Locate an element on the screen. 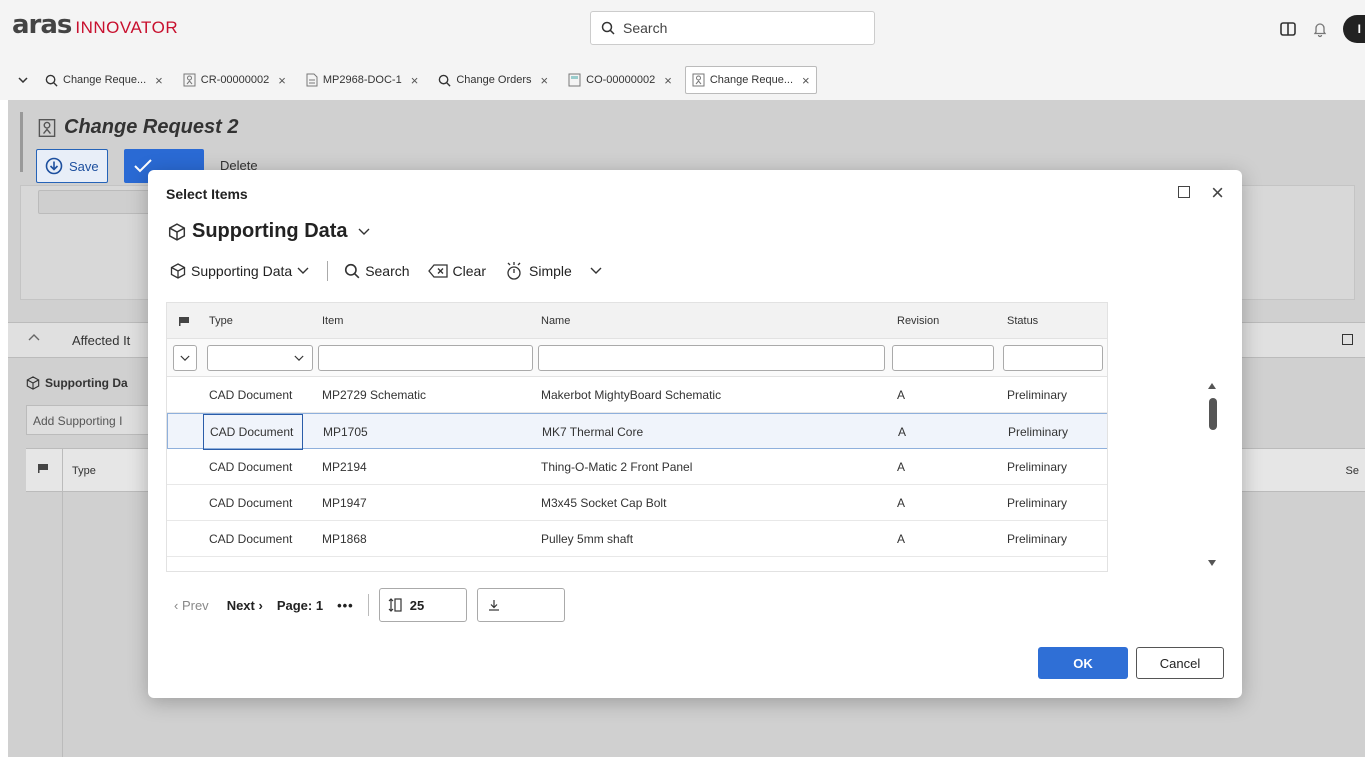  logo-sub-text: INNOVATOR is located at coordinates (127, 27).